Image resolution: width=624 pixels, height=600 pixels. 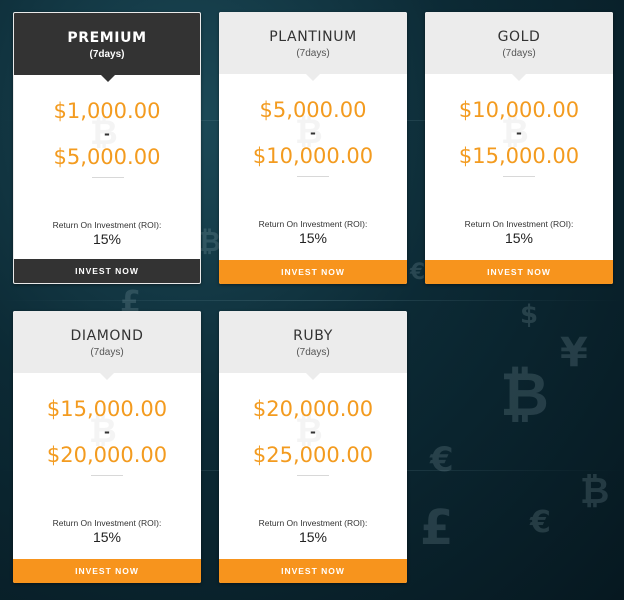 I want to click on price-max: $15,000.00, so click(x=519, y=156).